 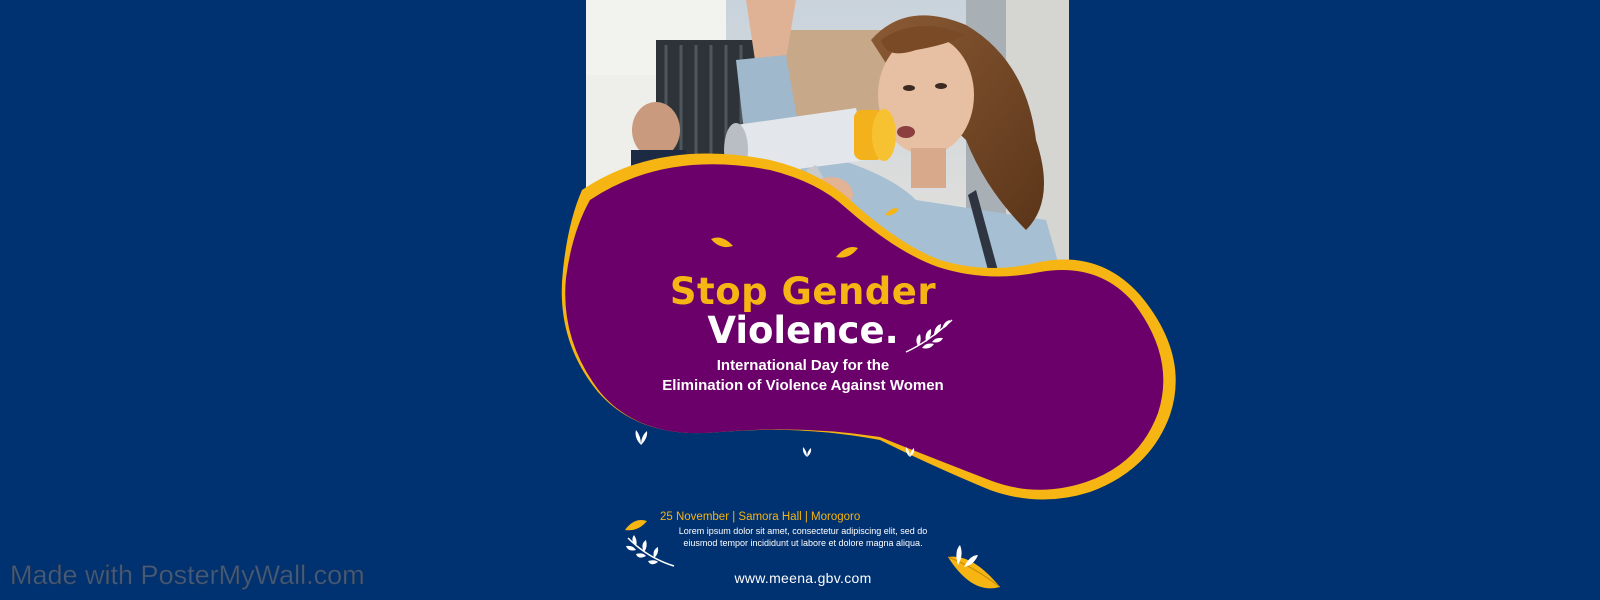 What do you see at coordinates (803, 385) in the screenshot?
I see `subtitle-line2: Elimination of Violence Against Women` at bounding box center [803, 385].